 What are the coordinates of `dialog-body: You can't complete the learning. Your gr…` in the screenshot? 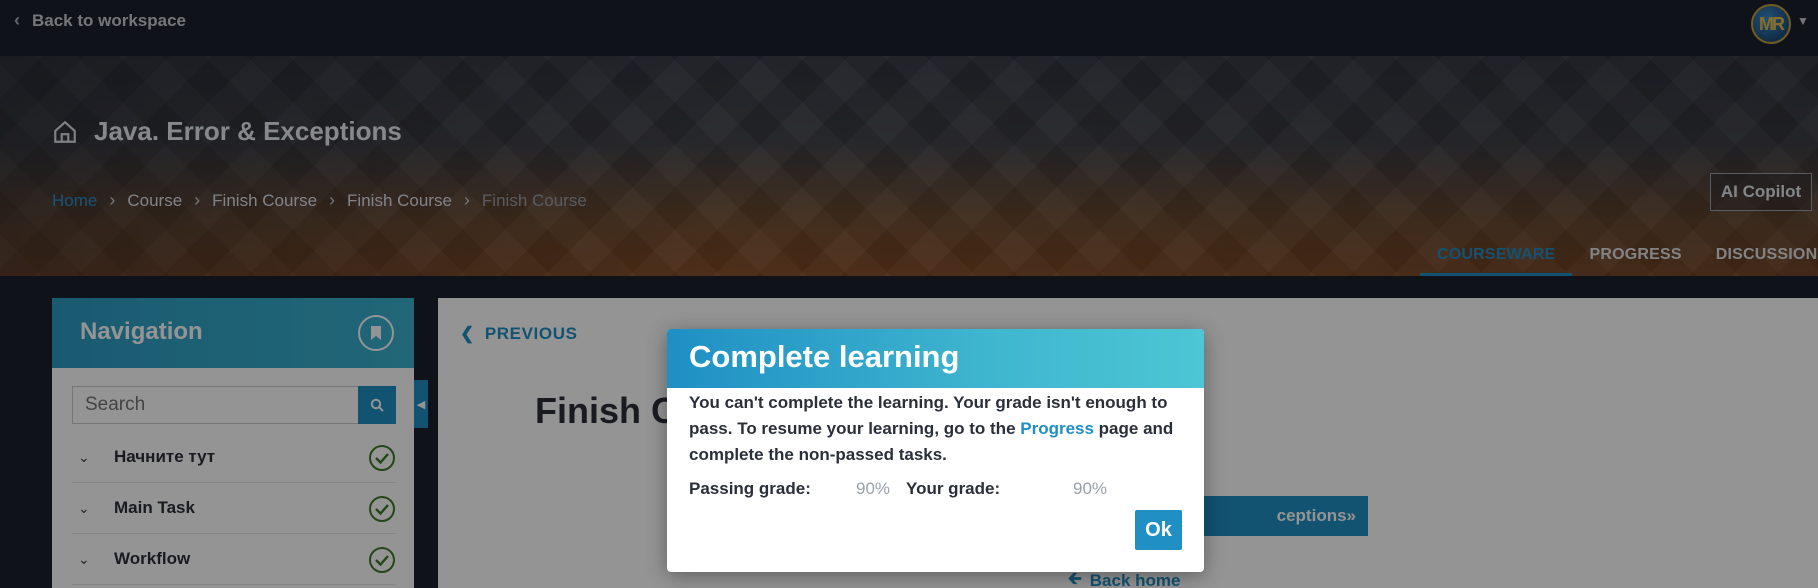 It's located at (935, 446).